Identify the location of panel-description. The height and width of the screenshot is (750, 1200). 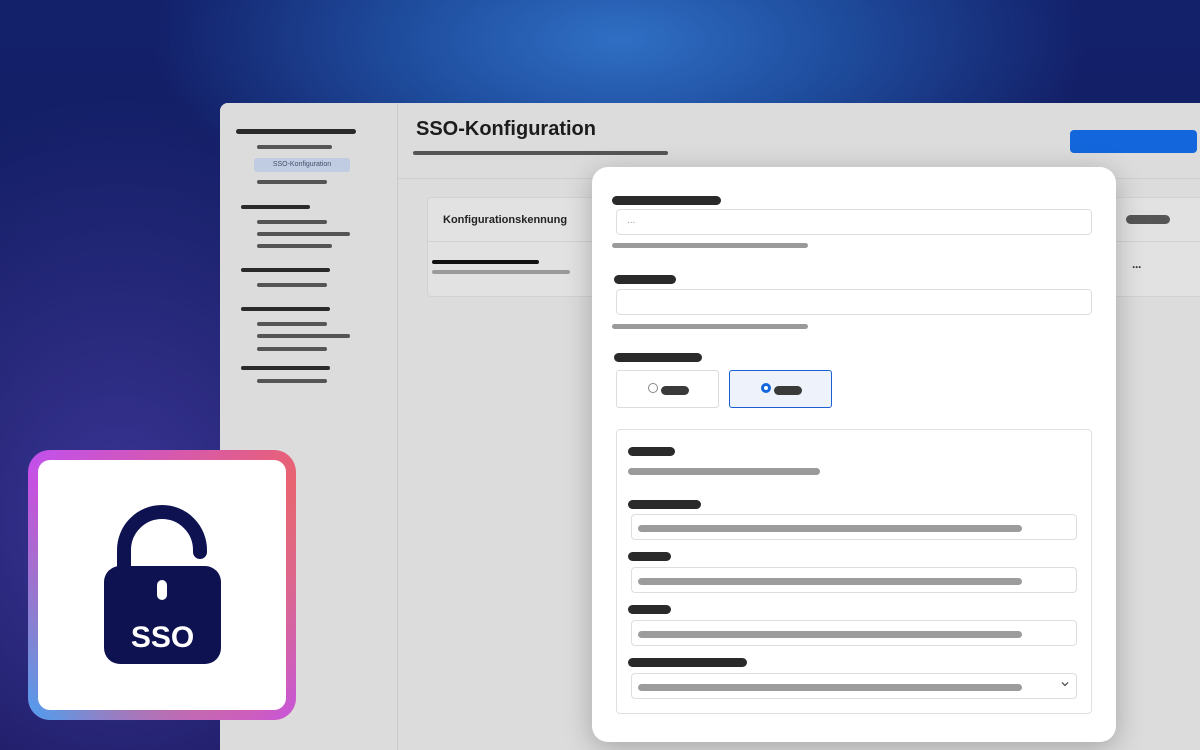
(724, 471).